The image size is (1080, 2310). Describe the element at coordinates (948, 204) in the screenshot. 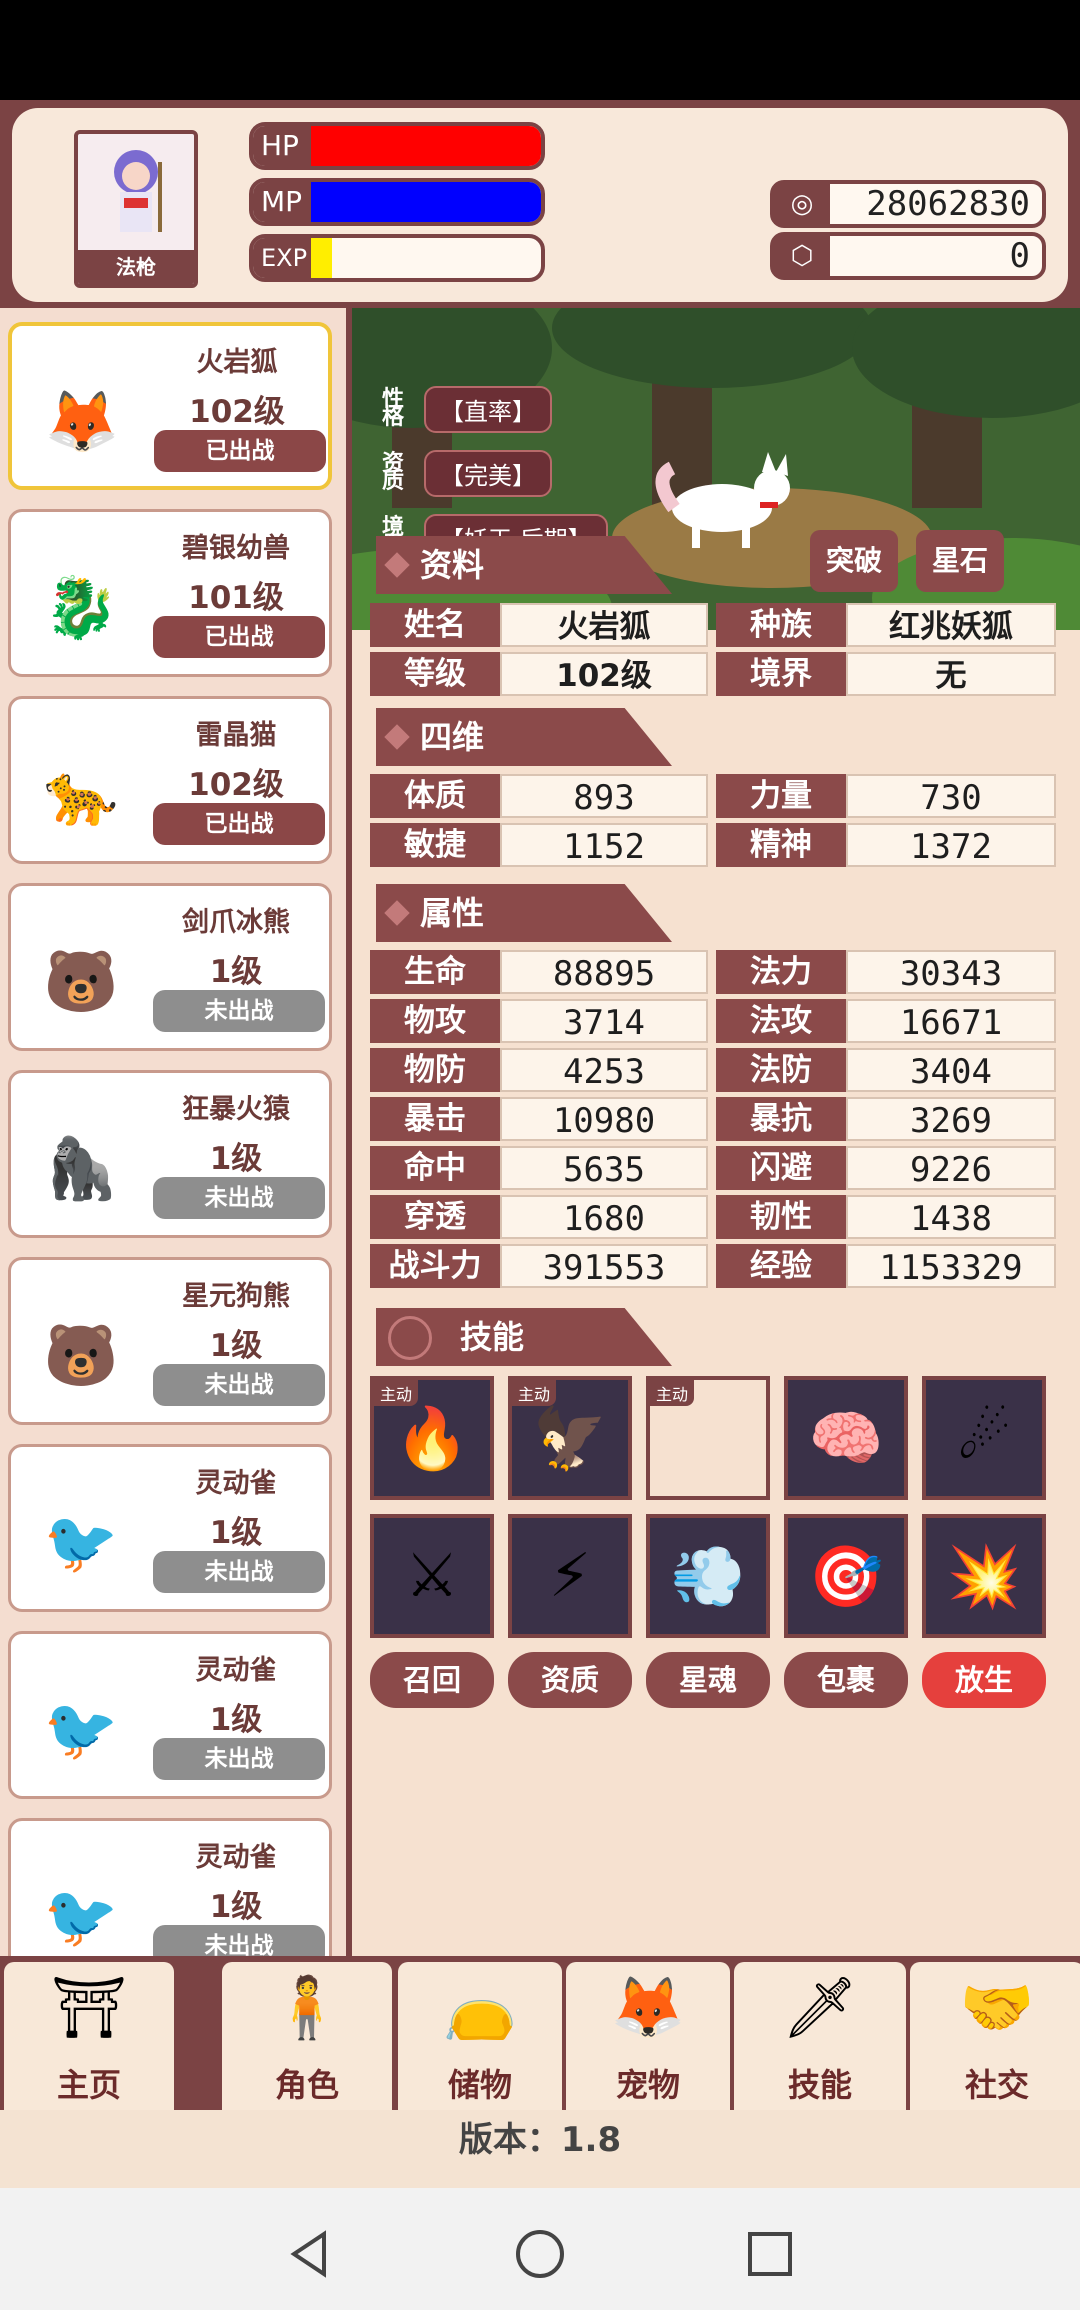

I see `gold-value: 28062830` at that location.